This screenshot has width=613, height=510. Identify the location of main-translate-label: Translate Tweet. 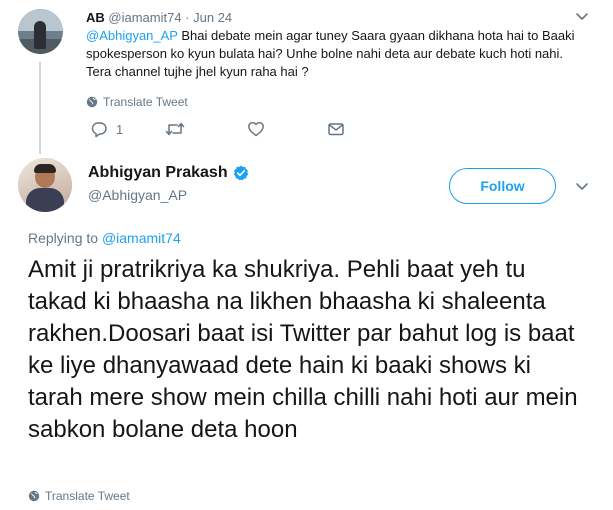
(87, 496).